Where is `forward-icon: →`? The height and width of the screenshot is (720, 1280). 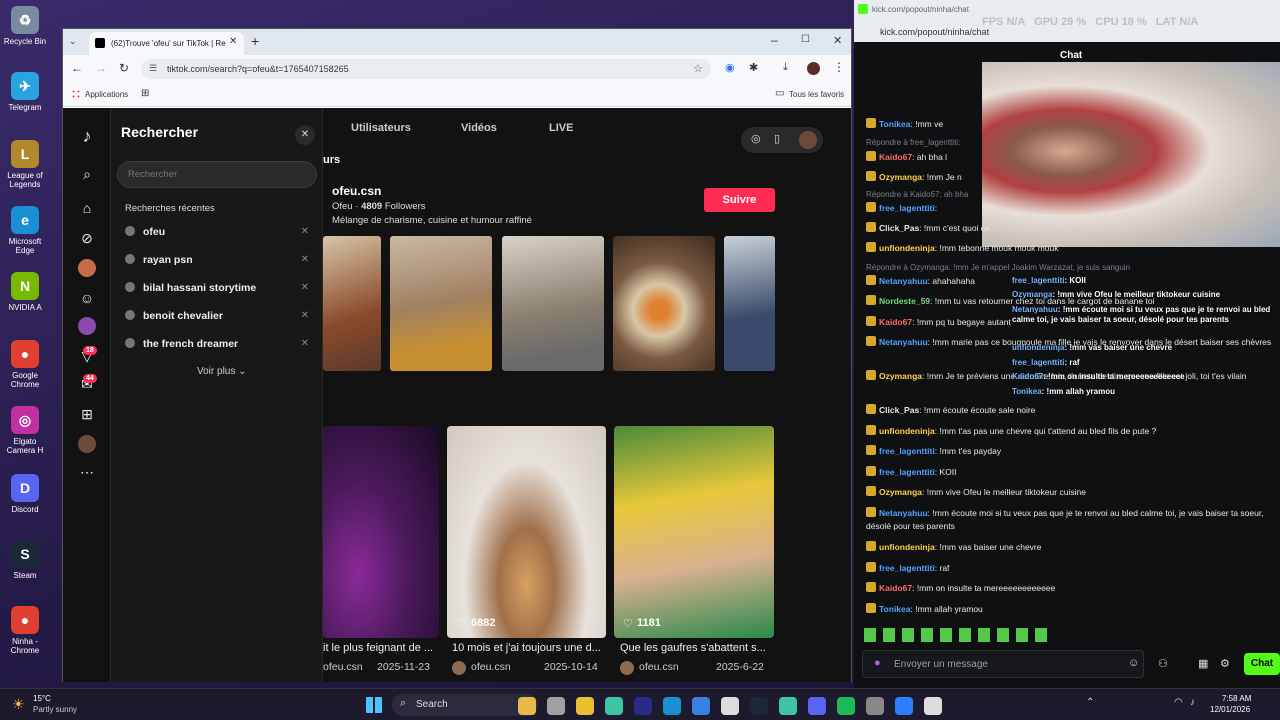
forward-icon: → is located at coordinates (101, 68).